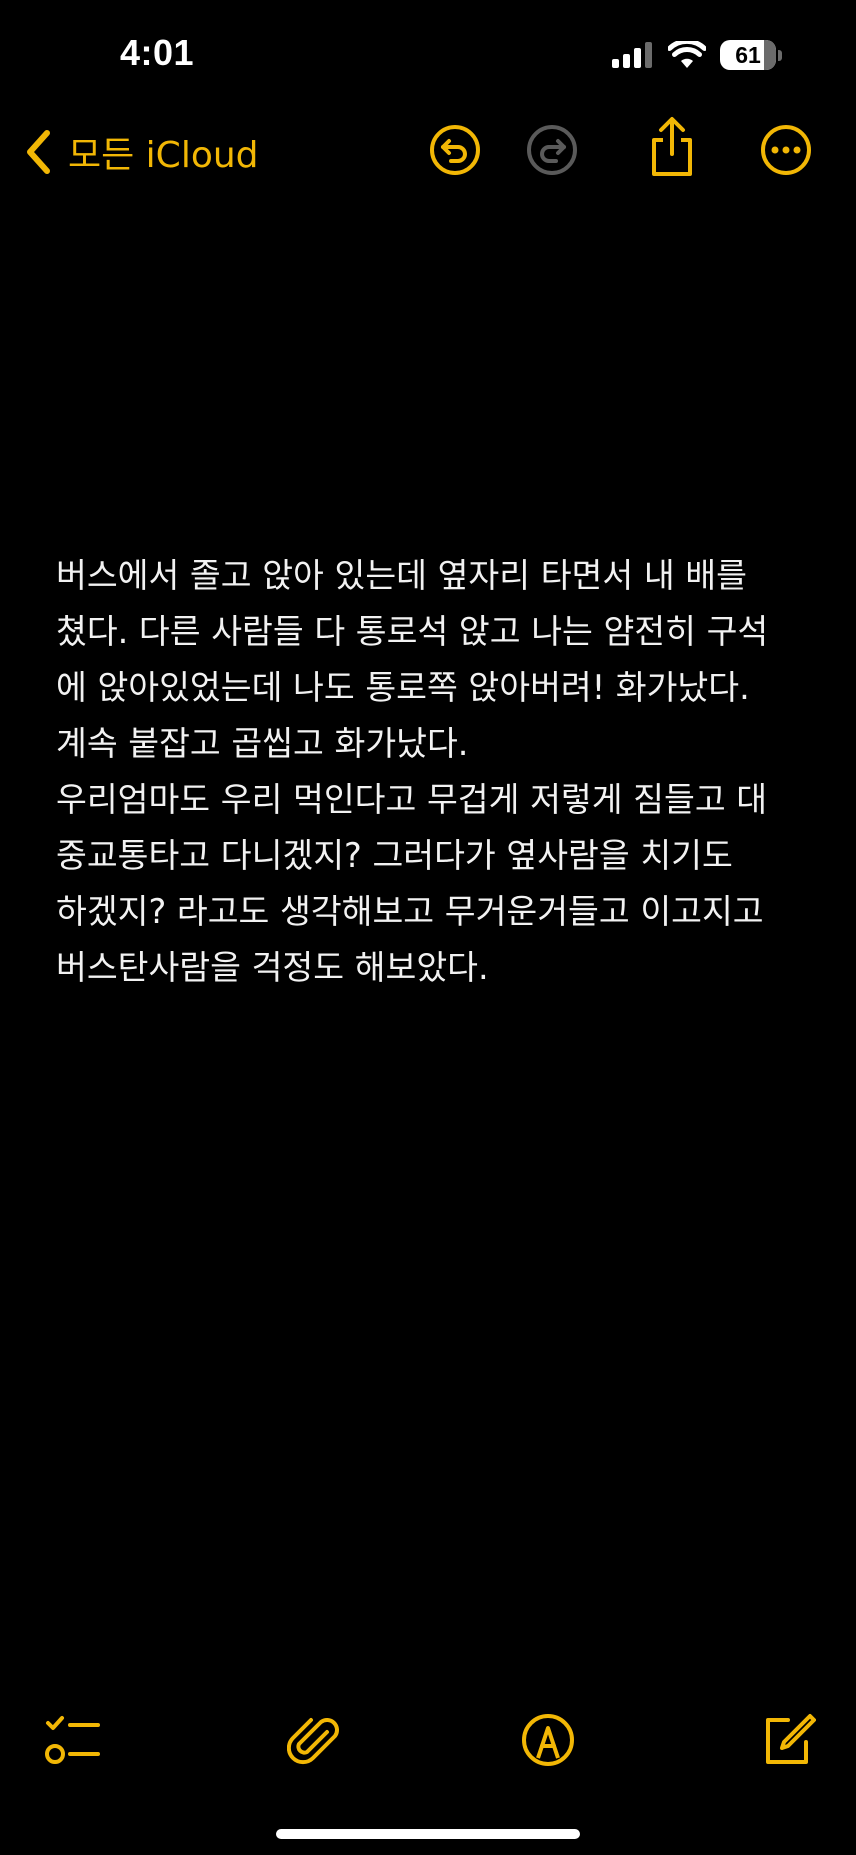  I want to click on status-indicators: 61, so click(697, 55).